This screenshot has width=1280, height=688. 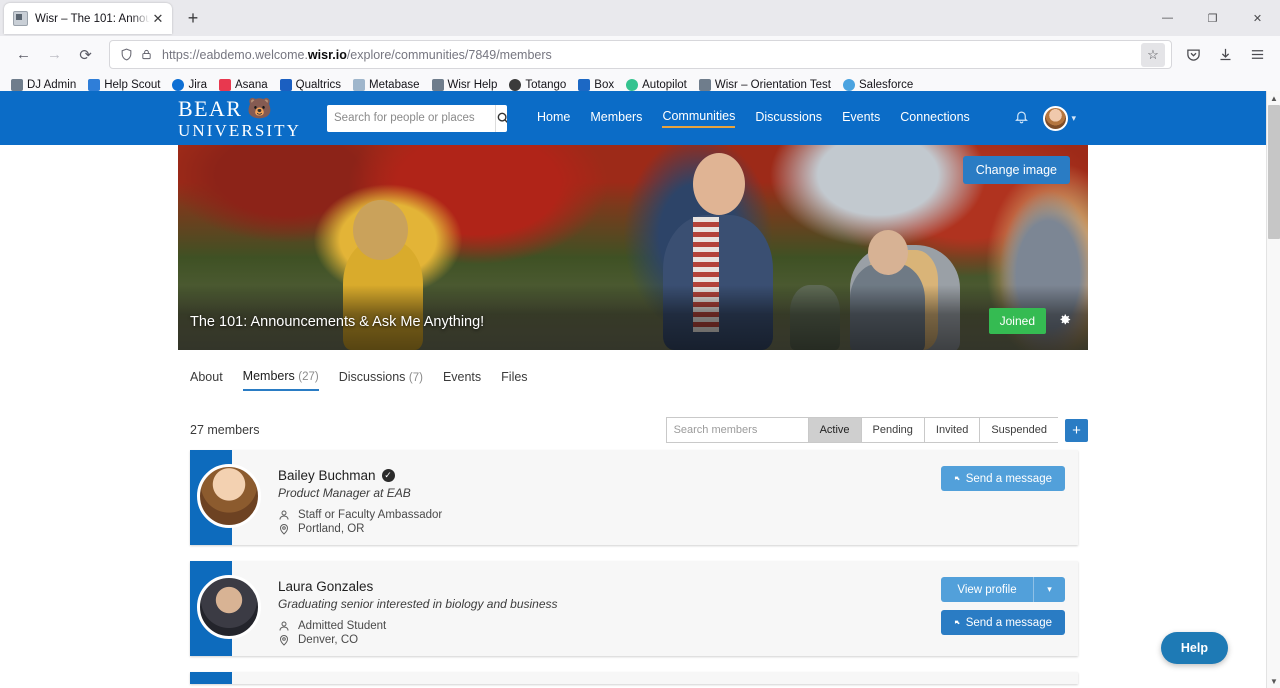 I want to click on banner-figure, so click(x=719, y=184).